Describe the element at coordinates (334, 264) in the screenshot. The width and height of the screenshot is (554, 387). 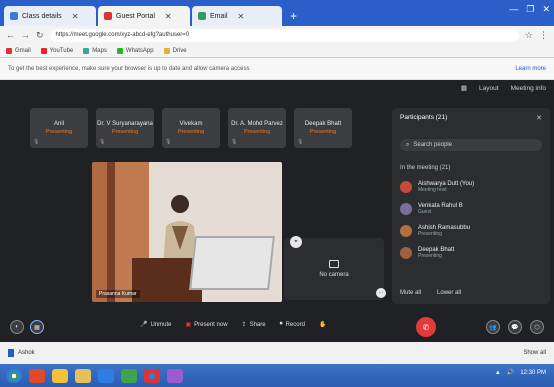
I see `camera-off-icon` at that location.